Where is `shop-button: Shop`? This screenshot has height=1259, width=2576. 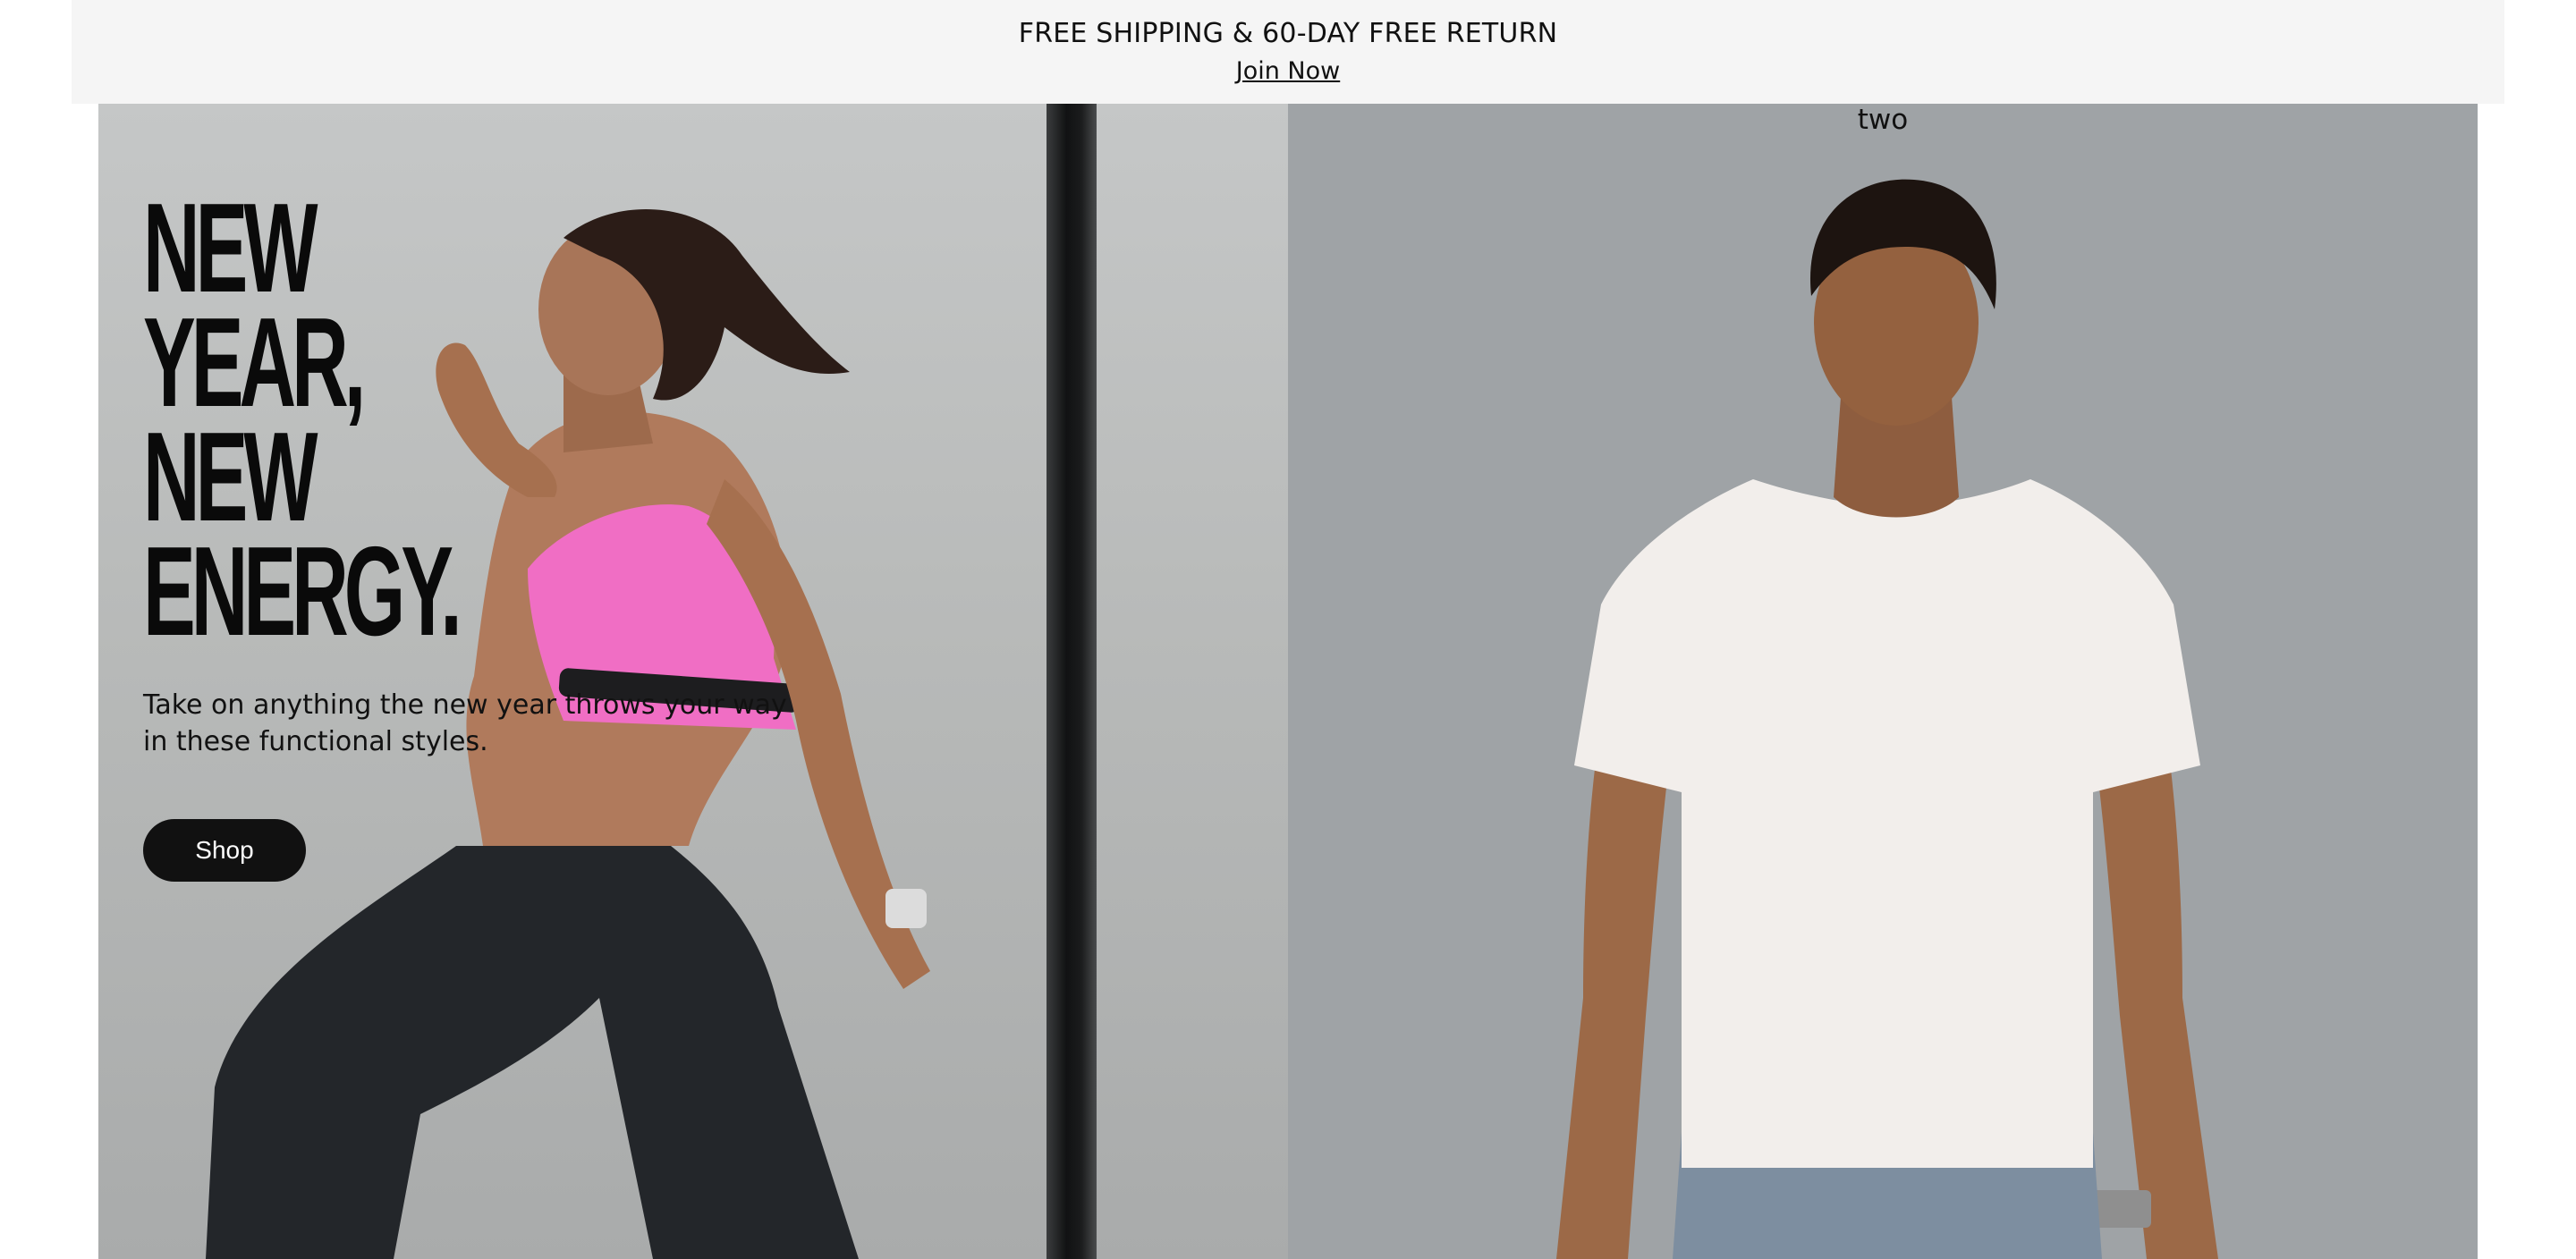
shop-button: Shop is located at coordinates (224, 850).